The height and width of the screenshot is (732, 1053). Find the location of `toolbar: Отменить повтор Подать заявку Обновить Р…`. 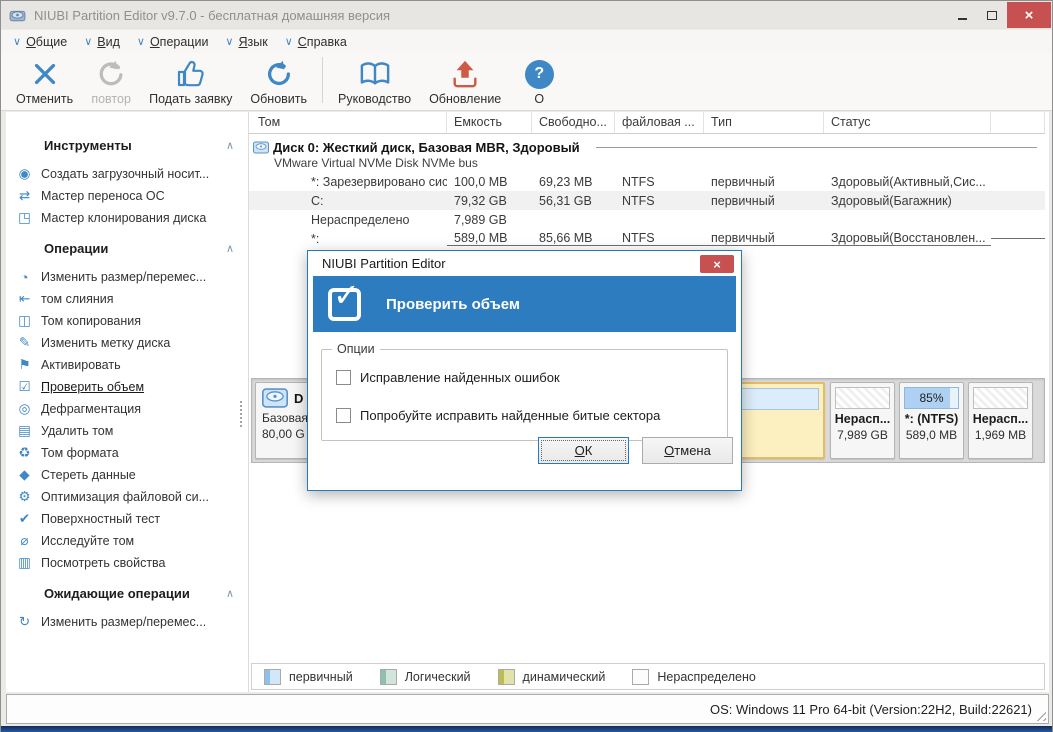

toolbar: Отменить повтор Подать заявку Обновить Р… is located at coordinates (526, 82).